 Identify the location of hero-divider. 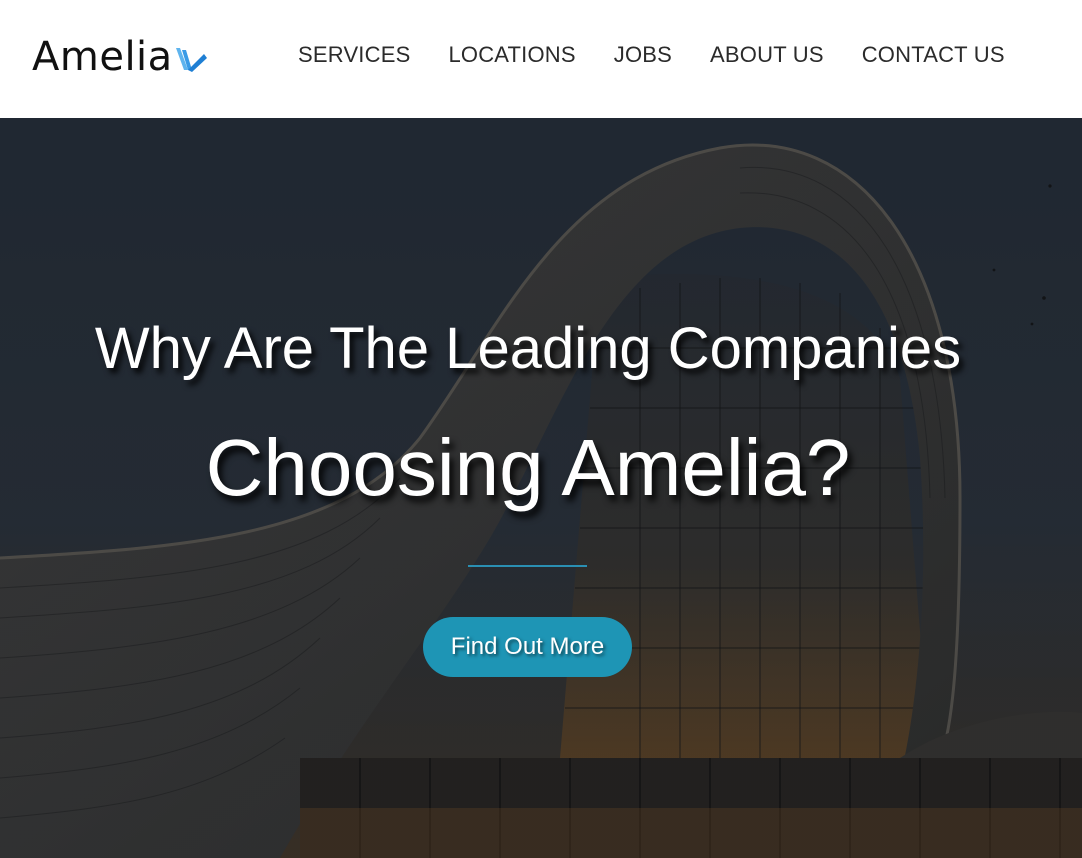
(527, 566).